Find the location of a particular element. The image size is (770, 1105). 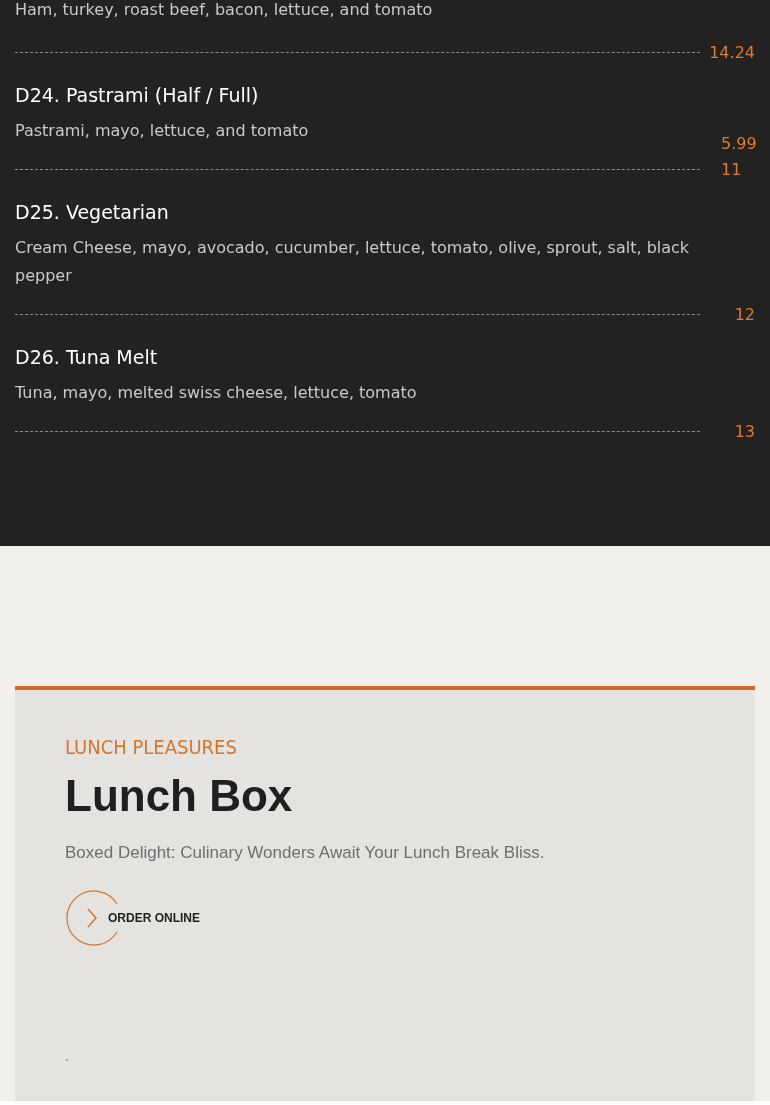

menu-item-description: Tuna, mayo, melted swiss cheese, lettuce, tomato is located at coordinates (216, 393).